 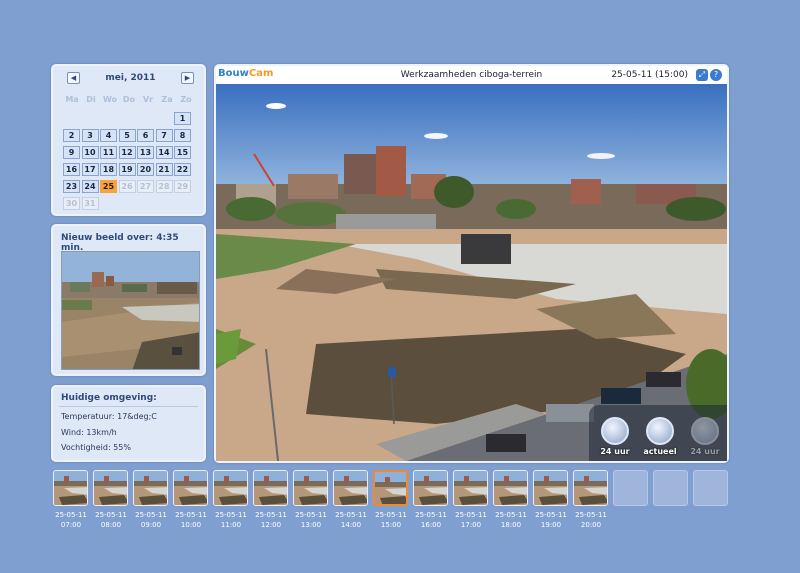 I want to click on temperature-value: Temperatuur: 17&deg;C, so click(x=109, y=416).